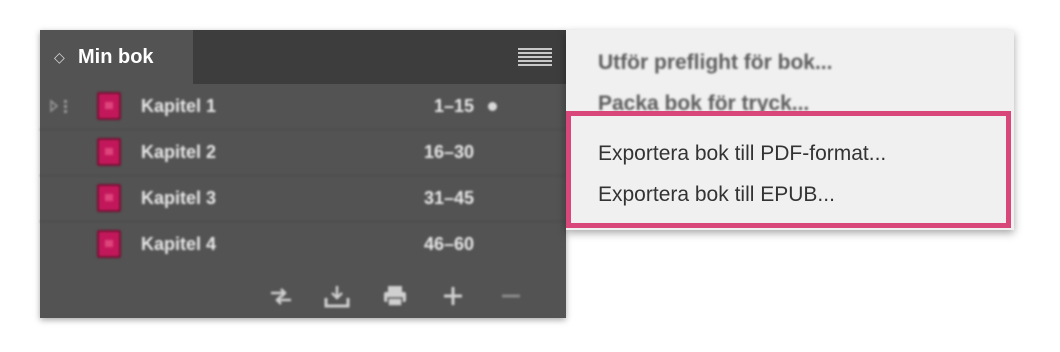  I want to click on list-item: Kapitel 1 1–15, so click(303, 107).